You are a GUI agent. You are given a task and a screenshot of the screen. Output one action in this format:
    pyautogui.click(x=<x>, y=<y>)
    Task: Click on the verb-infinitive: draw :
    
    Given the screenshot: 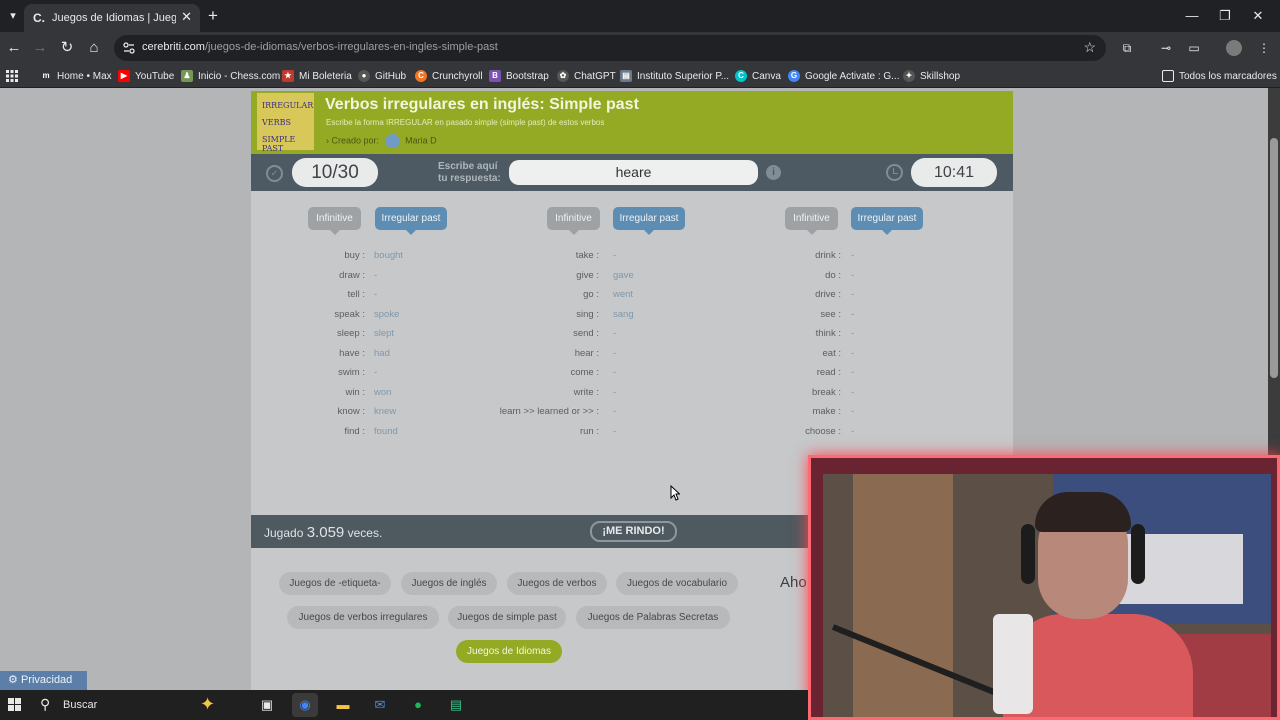 What is the action you would take?
    pyautogui.click(x=352, y=275)
    